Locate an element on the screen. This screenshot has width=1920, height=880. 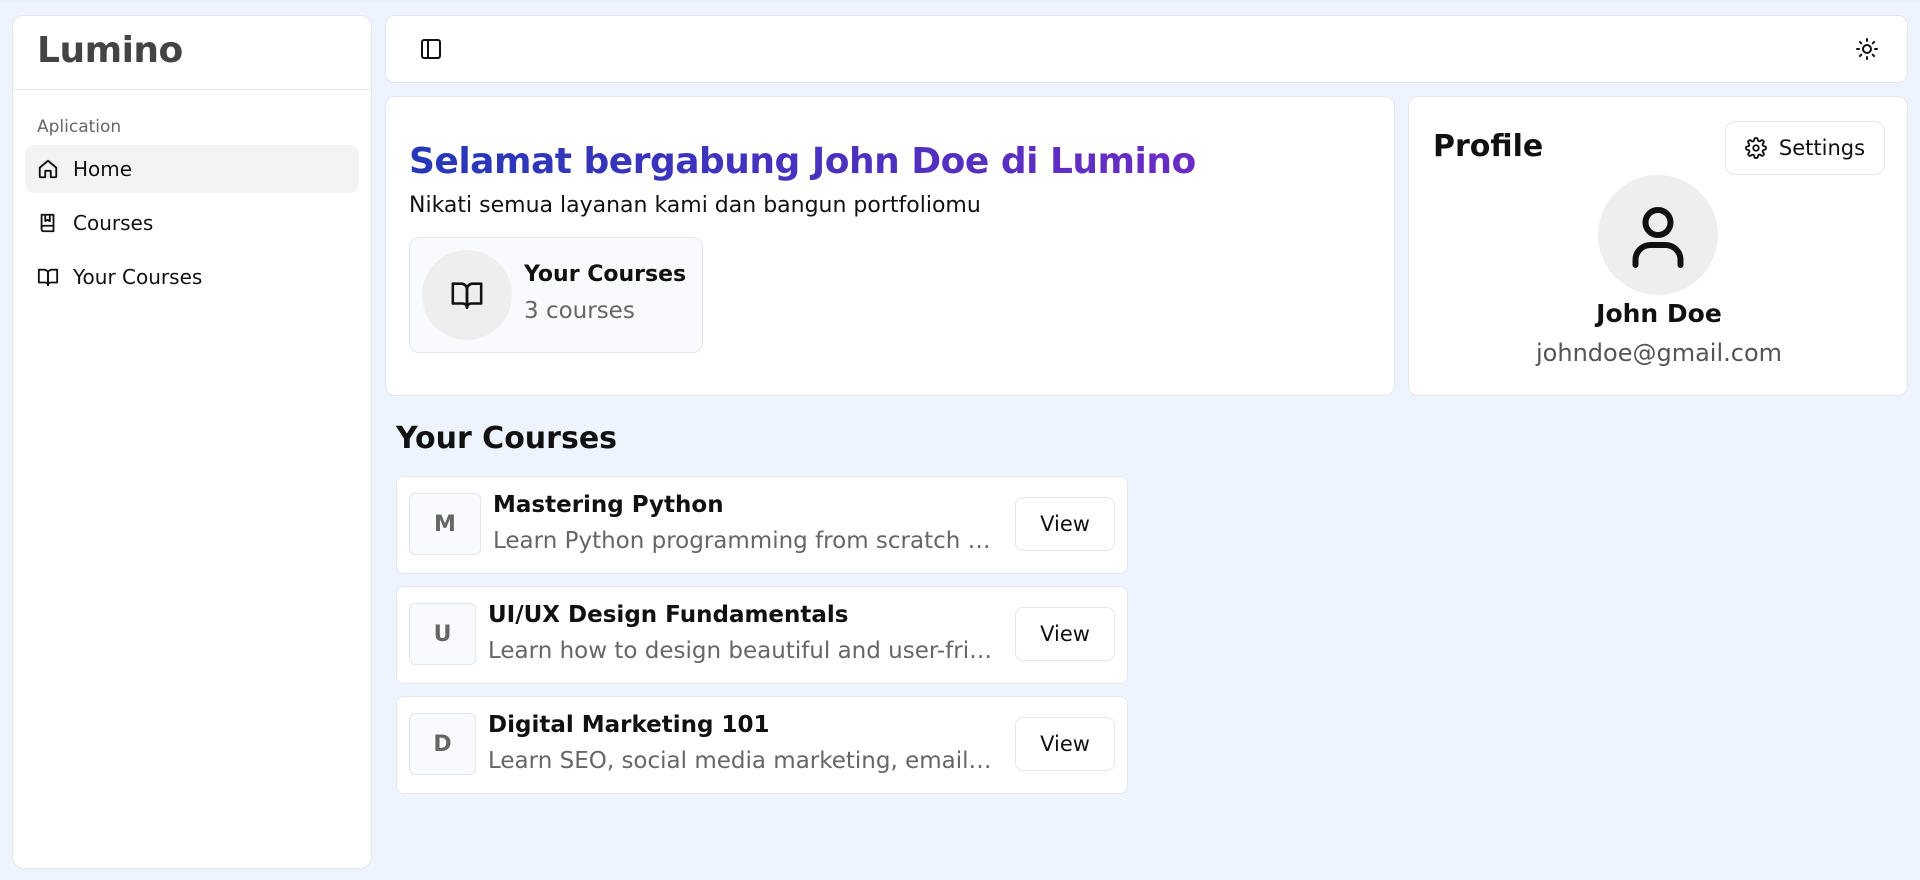
sidebar-item-label: Home is located at coordinates (103, 169).